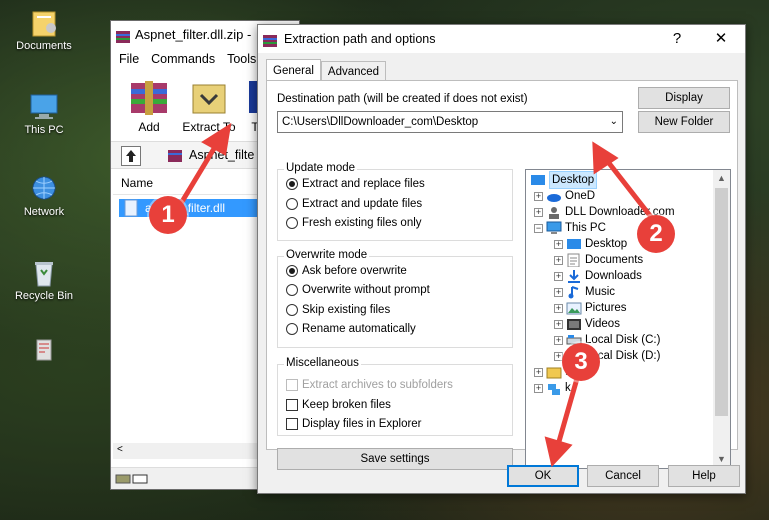 The width and height of the screenshot is (769, 520). Describe the element at coordinates (293, 70) in the screenshot. I see `tab-general: General` at that location.